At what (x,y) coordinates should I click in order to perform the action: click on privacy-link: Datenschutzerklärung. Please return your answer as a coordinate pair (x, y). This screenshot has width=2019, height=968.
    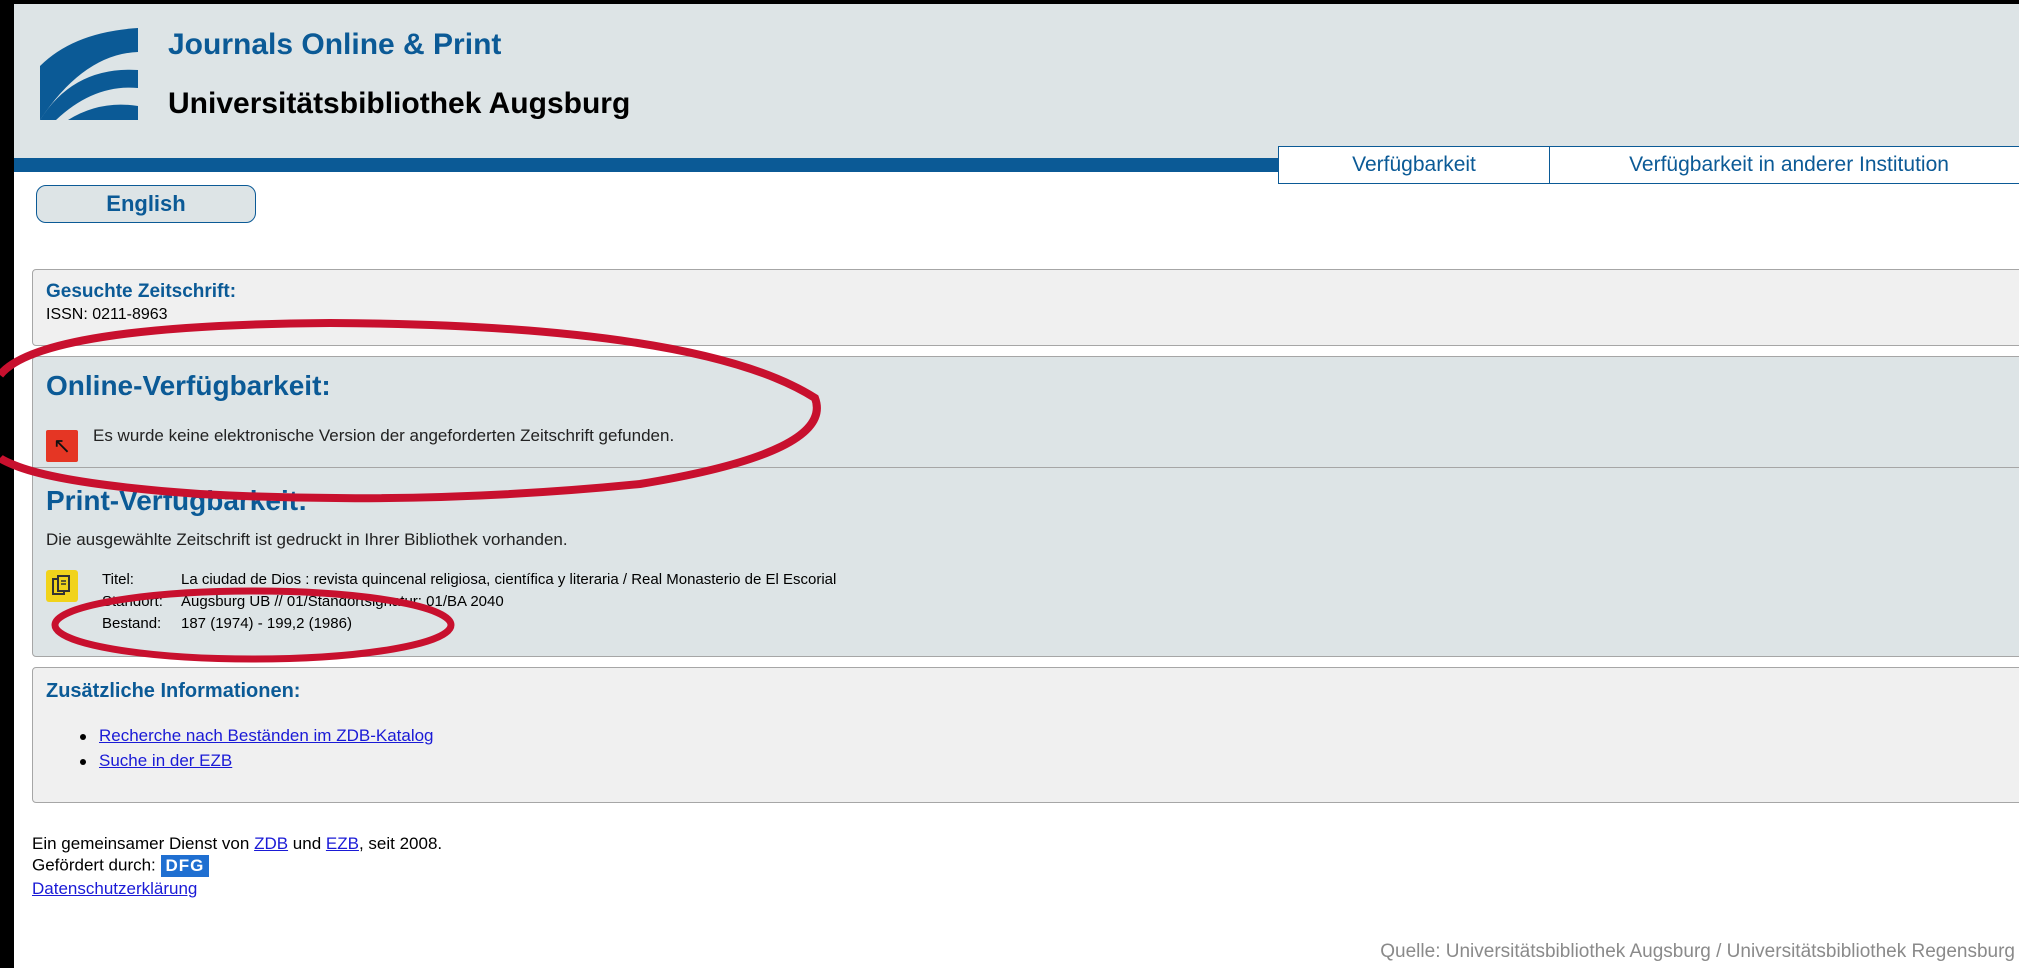
    Looking at the image, I should click on (114, 889).